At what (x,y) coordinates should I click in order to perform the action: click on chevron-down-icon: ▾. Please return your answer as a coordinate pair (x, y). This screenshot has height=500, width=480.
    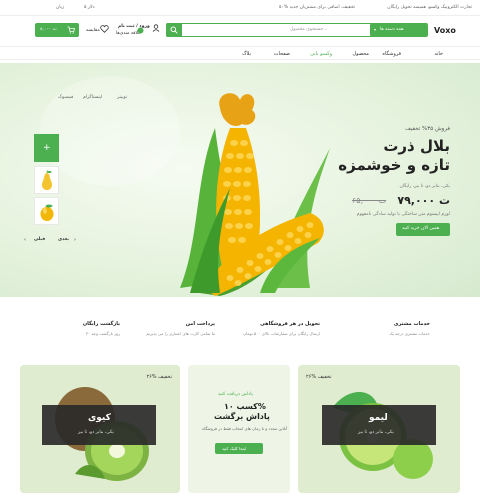
    Looking at the image, I should click on (375, 29).